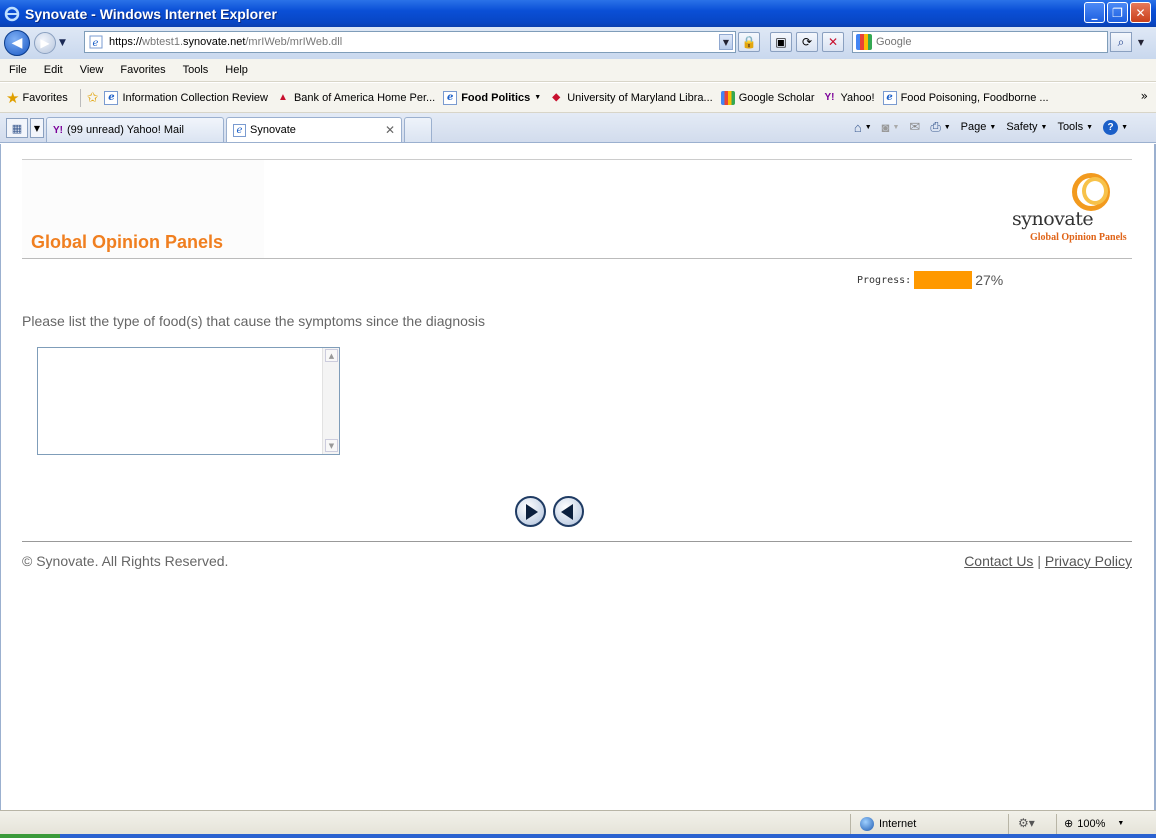 This screenshot has height=838, width=1156. I want to click on new-tab-button, so click(418, 129).